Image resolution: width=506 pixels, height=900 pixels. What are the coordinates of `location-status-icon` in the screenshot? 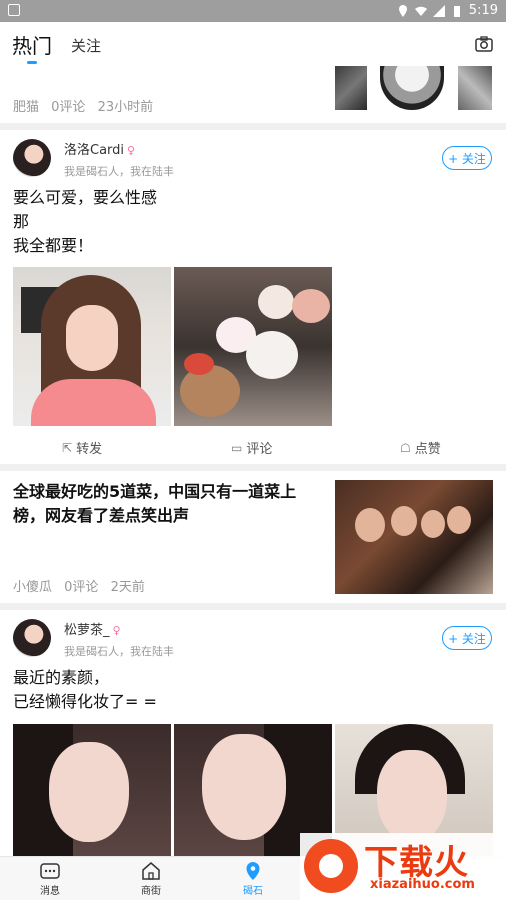 It's located at (402, 10).